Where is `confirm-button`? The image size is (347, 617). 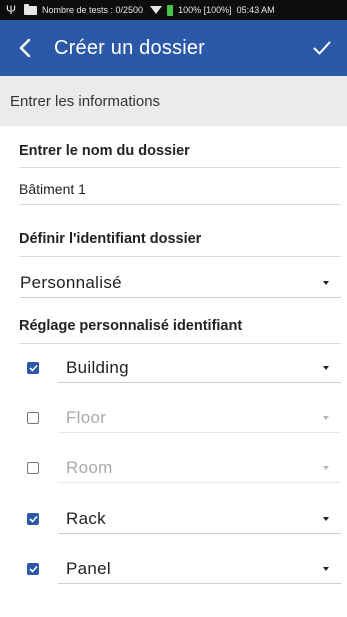
confirm-button is located at coordinates (322, 48).